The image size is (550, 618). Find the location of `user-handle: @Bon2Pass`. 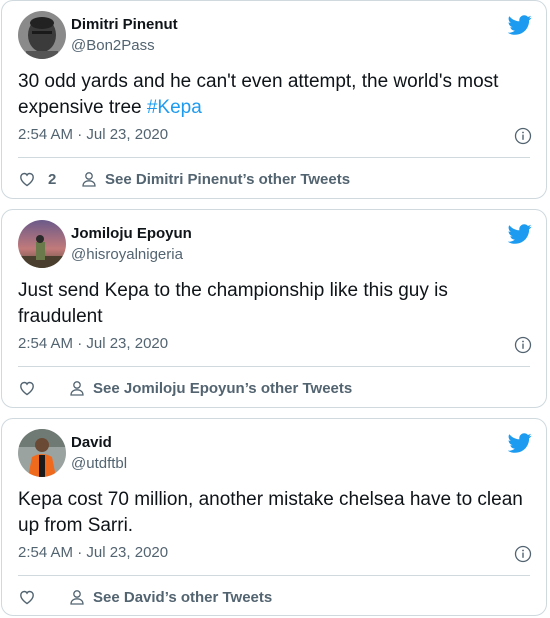

user-handle: @Bon2Pass is located at coordinates (113, 45).